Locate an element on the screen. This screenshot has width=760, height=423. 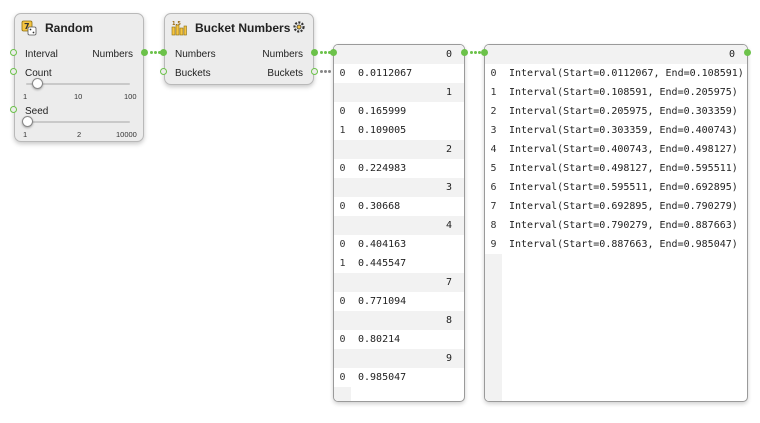
list-item: 7 Interval(Start=0.692895, End=0.790279) is located at coordinates (616, 206).